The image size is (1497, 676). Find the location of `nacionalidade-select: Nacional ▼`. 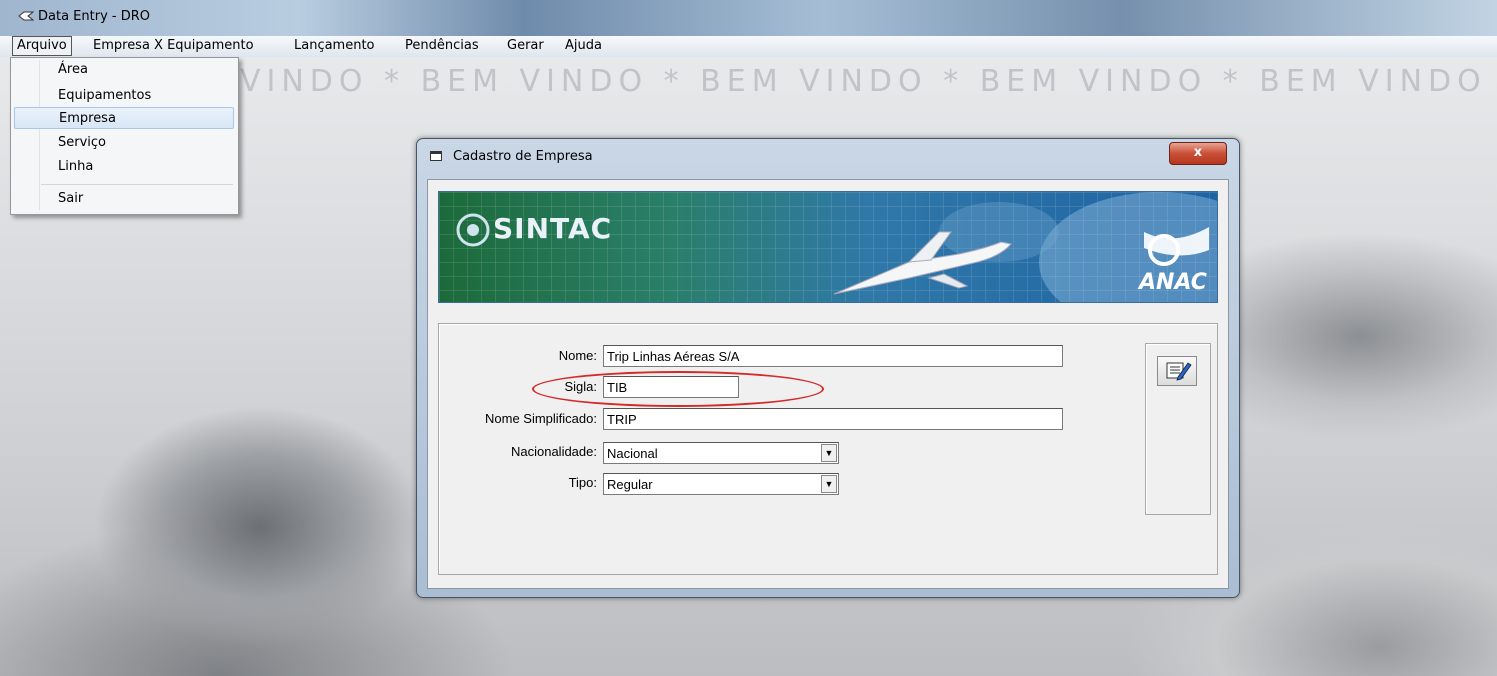

nacionalidade-select: Nacional ▼ is located at coordinates (721, 453).